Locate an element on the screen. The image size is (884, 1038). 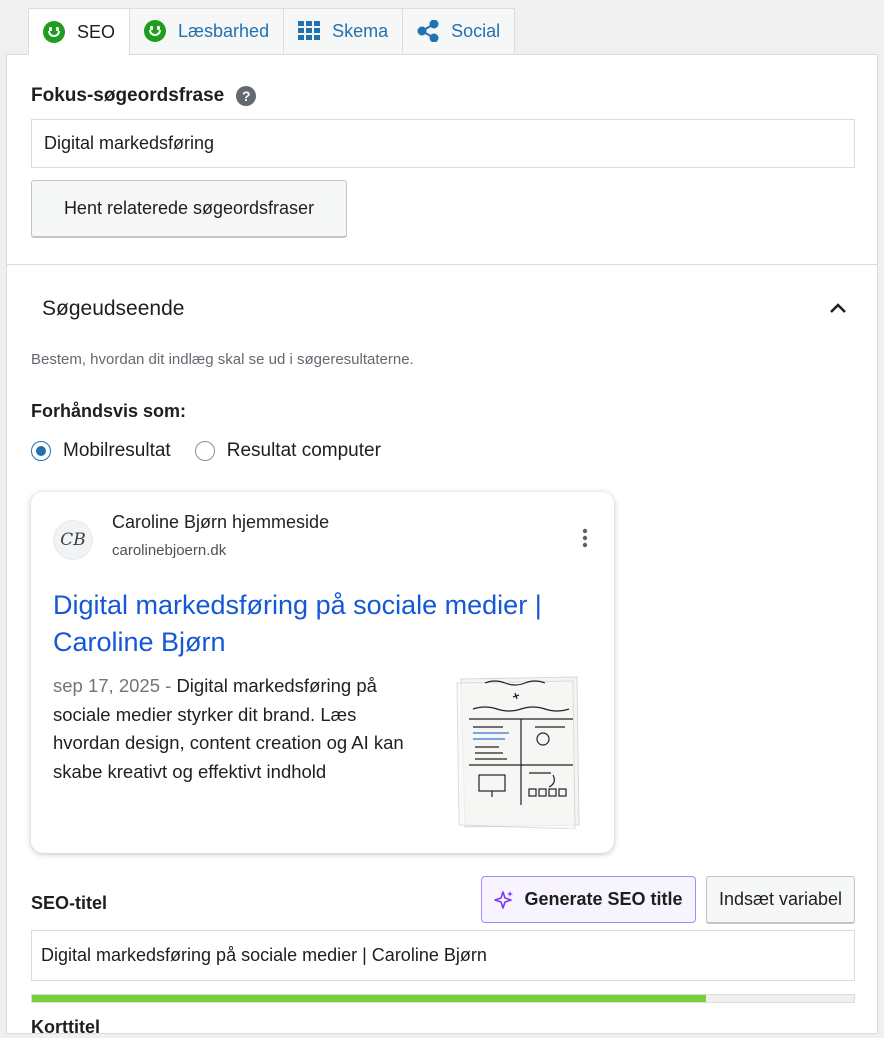
tab-seo: SEO is located at coordinates (79, 31).